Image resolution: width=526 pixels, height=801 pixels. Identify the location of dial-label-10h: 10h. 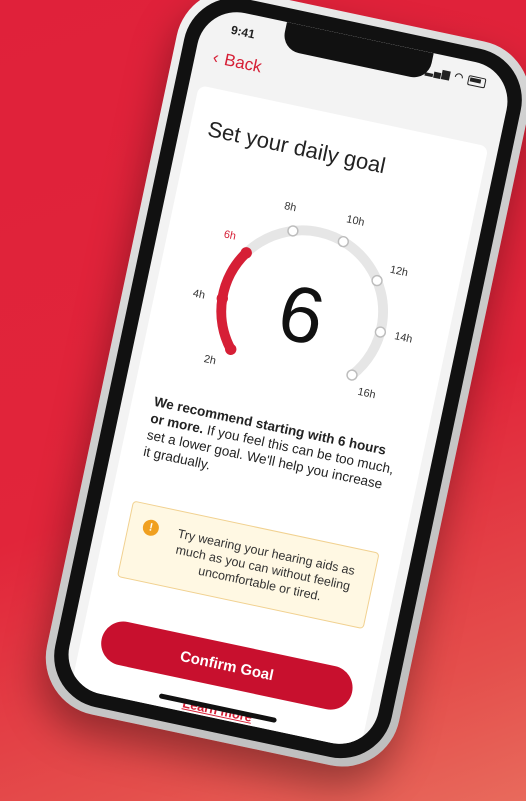
(355, 220).